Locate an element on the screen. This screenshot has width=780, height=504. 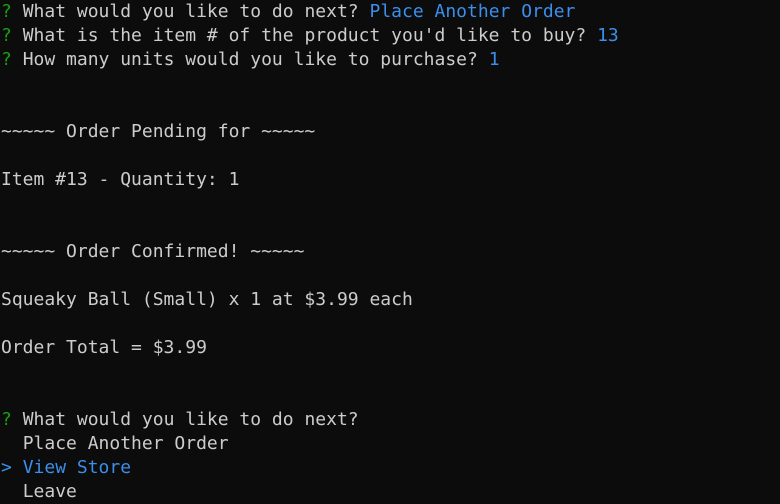
menu-prompt: ? What would you like to do next? is located at coordinates (390, 420).